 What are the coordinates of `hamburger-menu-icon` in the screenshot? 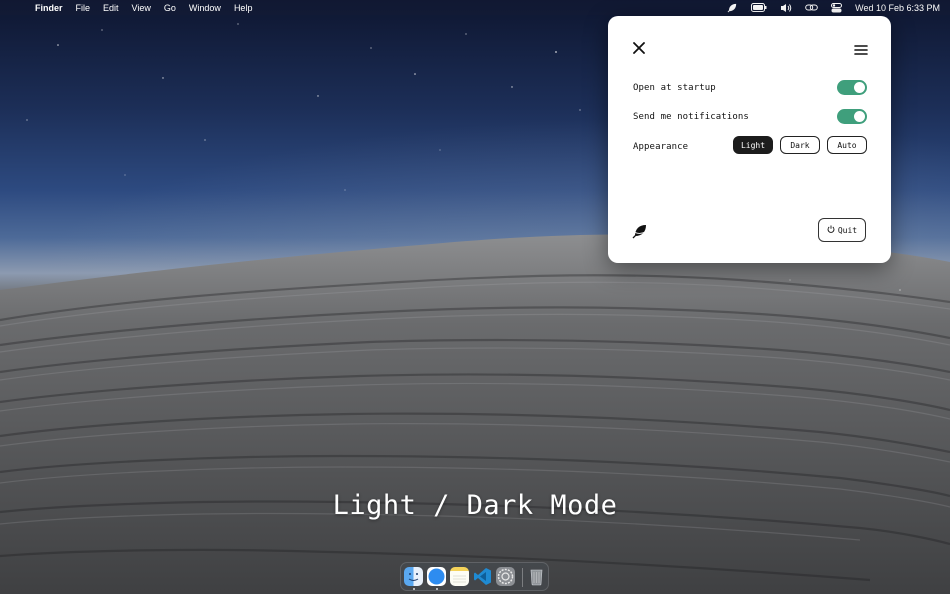 It's located at (861, 48).